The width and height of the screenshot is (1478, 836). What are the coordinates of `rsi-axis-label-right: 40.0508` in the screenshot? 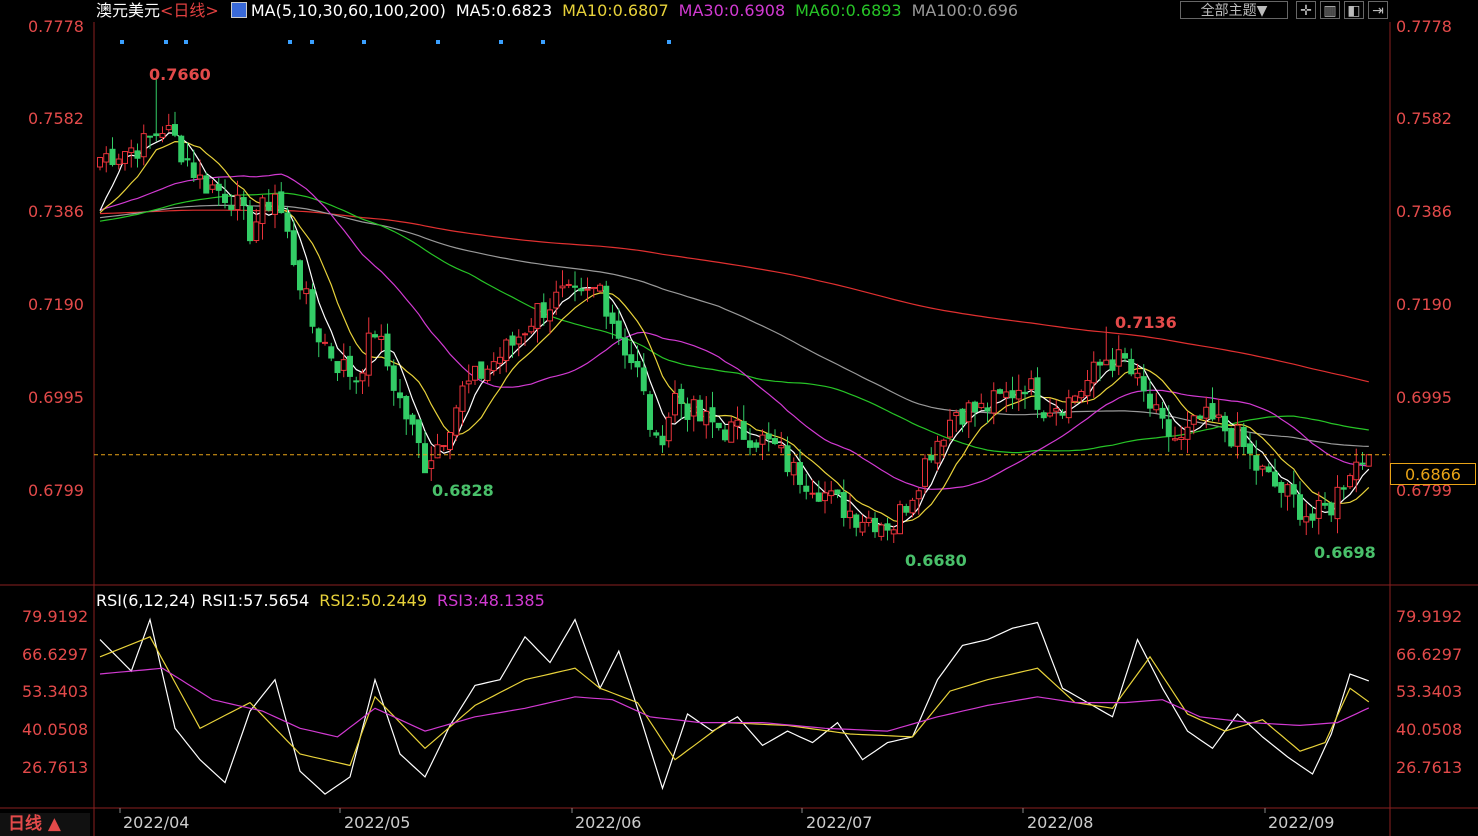 It's located at (1429, 729).